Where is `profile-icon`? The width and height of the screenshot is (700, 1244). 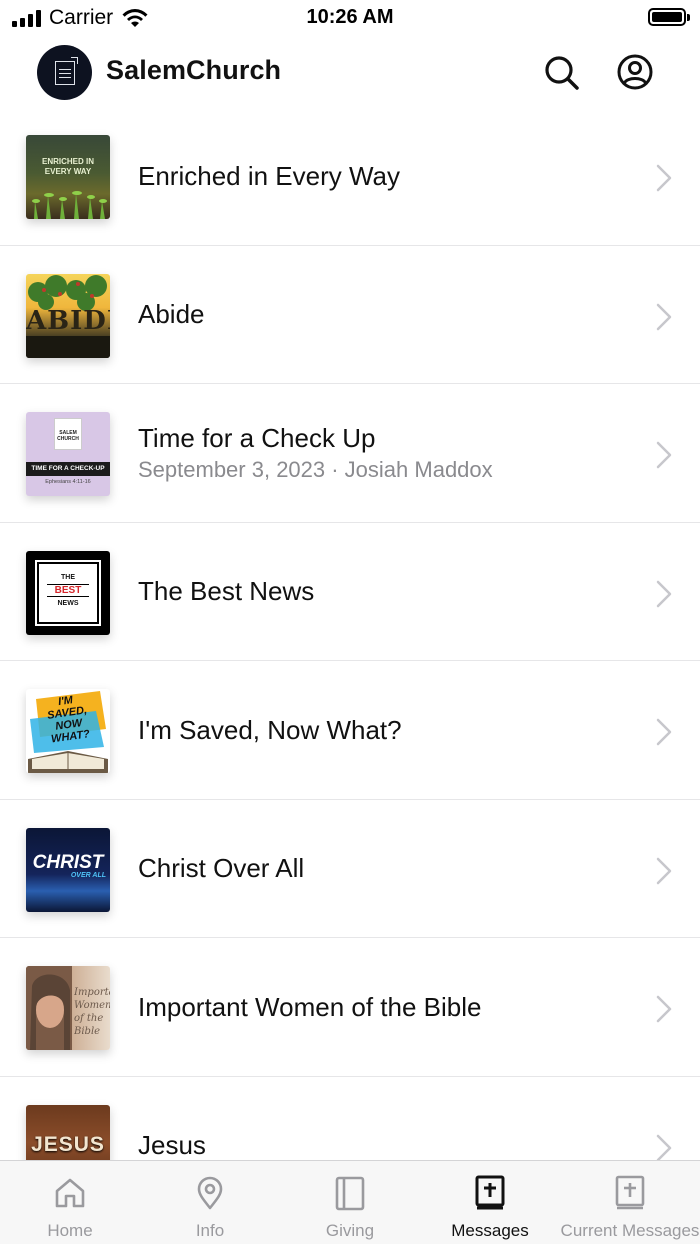 profile-icon is located at coordinates (635, 72).